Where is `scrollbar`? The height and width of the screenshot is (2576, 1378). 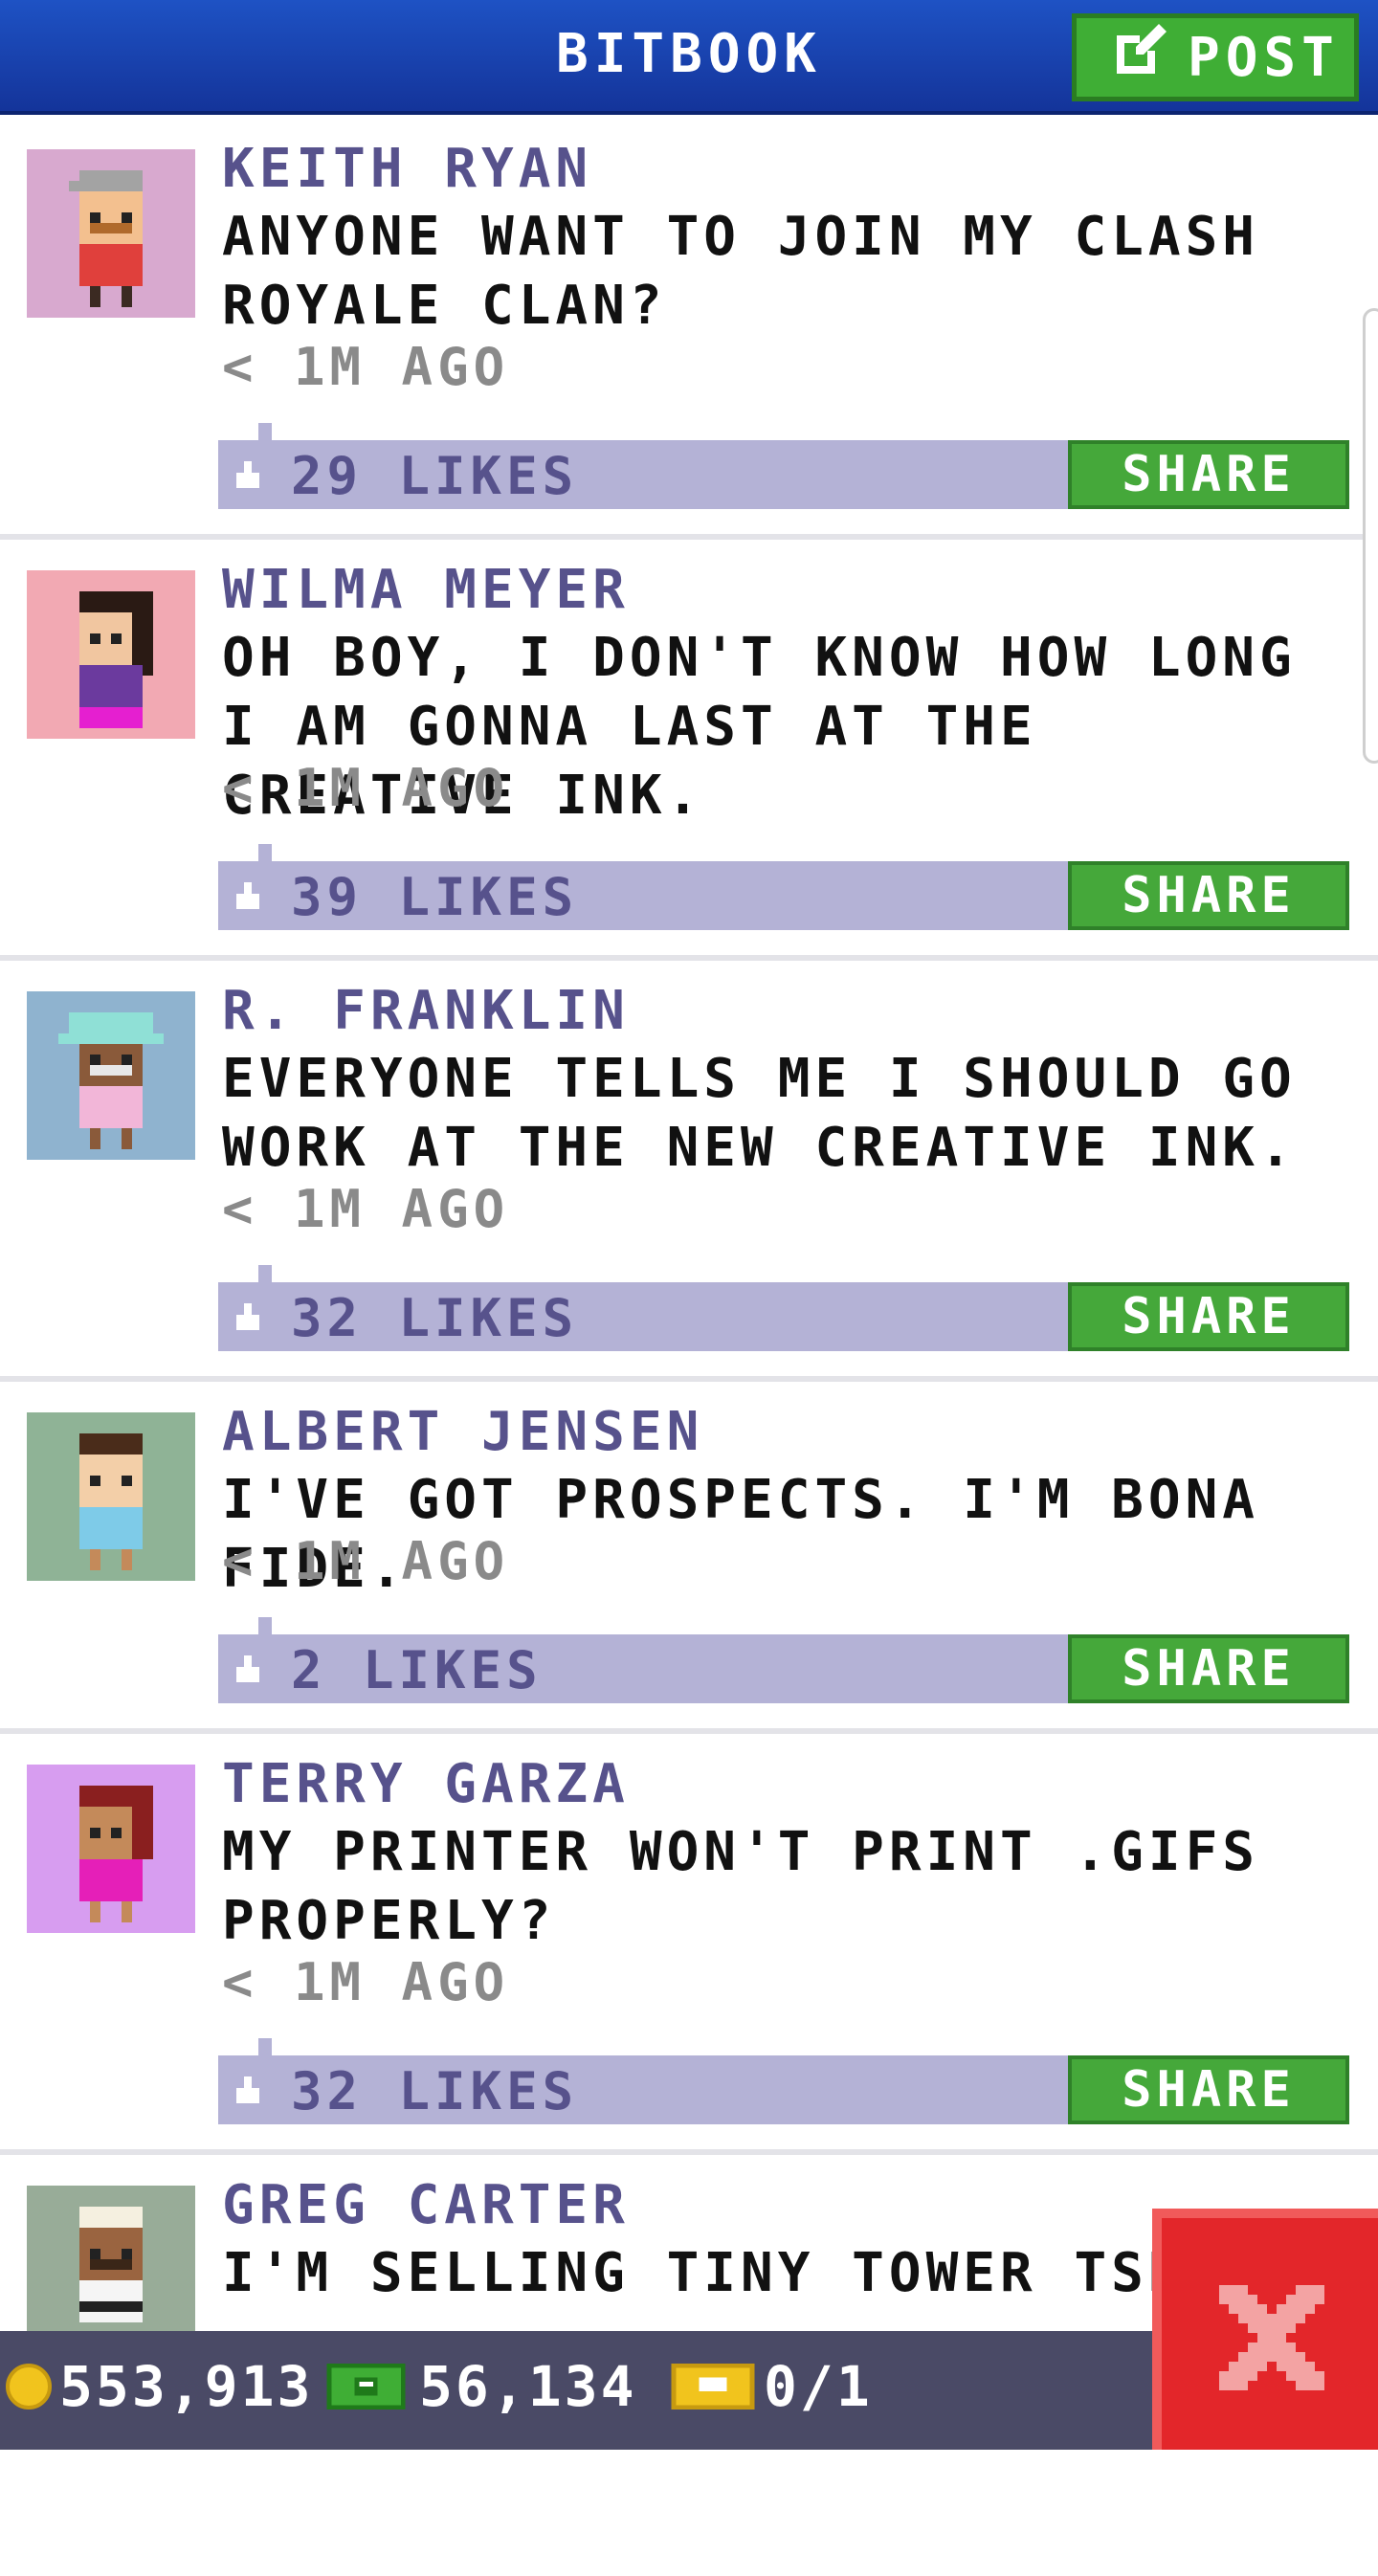 scrollbar is located at coordinates (1370, 536).